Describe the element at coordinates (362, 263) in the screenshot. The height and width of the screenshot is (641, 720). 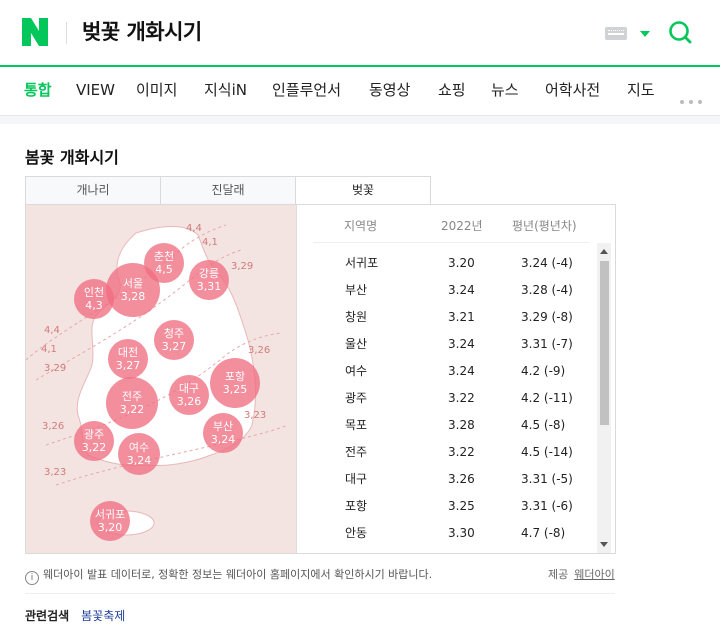
I see `cell-region: 서귀포` at that location.